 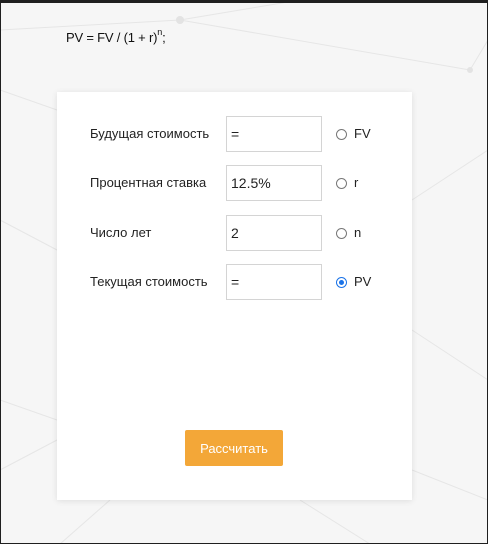 What do you see at coordinates (274, 233) in the screenshot?
I see `years-input` at bounding box center [274, 233].